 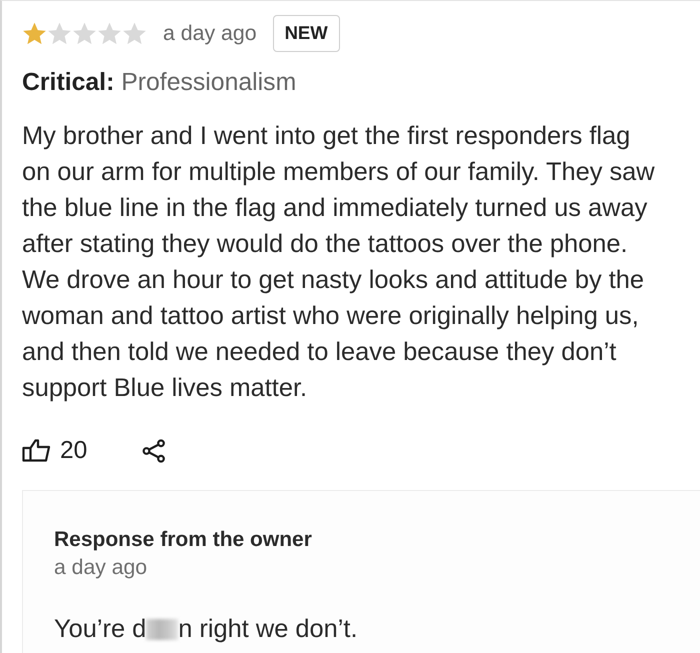 I want to click on review-category: Critical: Professionalism, so click(x=160, y=83).